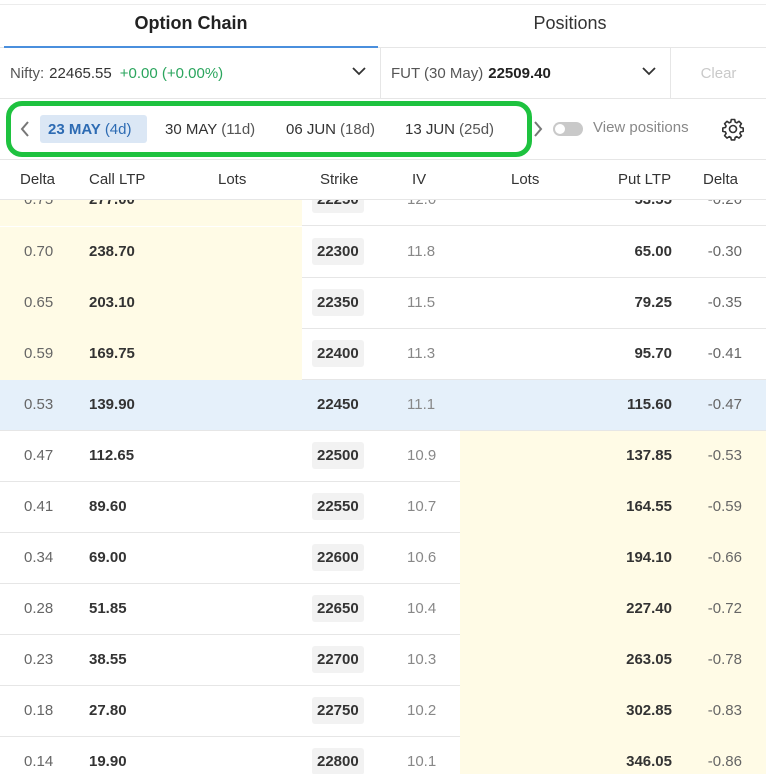  What do you see at coordinates (570, 23) in the screenshot?
I see `tab-positions: Positions` at bounding box center [570, 23].